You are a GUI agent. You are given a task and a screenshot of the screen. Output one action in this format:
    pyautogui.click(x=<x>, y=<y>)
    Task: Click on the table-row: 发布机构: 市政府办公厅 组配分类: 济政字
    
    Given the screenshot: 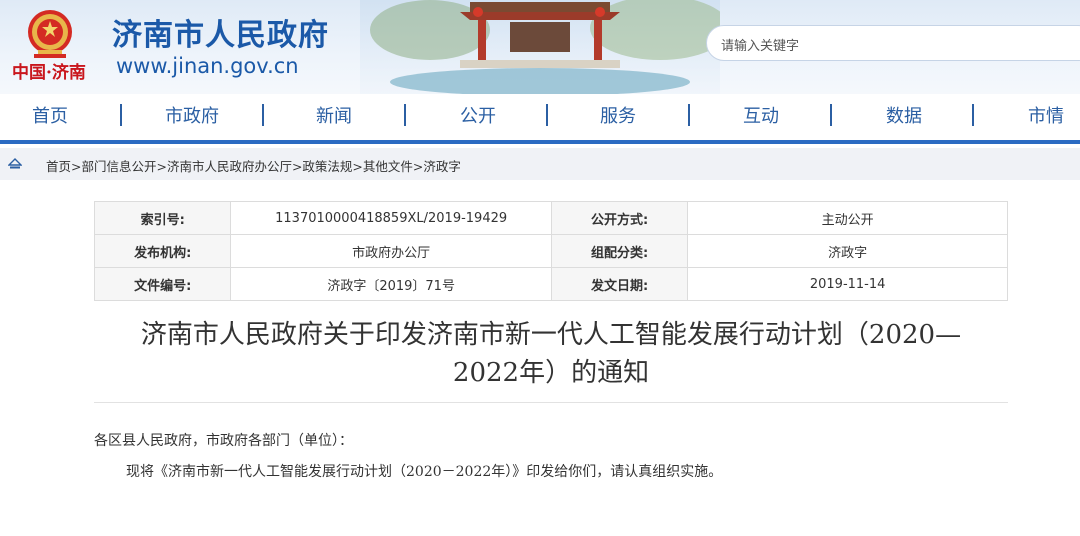 What is the action you would take?
    pyautogui.click(x=550, y=251)
    